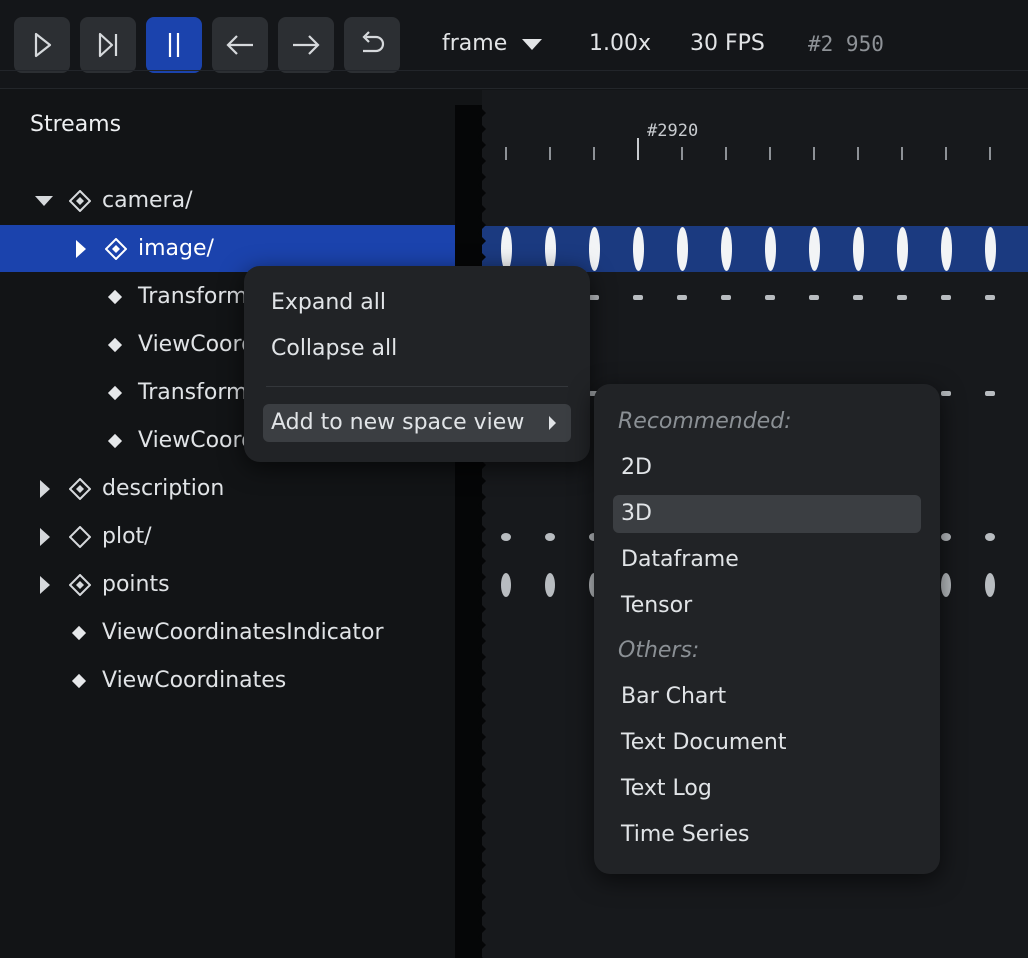 This screenshot has height=958, width=1028. Describe the element at coordinates (136, 584) in the screenshot. I see `tree-label: points` at that location.